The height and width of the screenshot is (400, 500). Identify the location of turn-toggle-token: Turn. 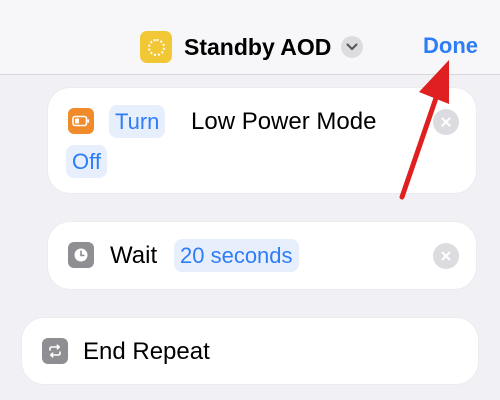
(137, 121).